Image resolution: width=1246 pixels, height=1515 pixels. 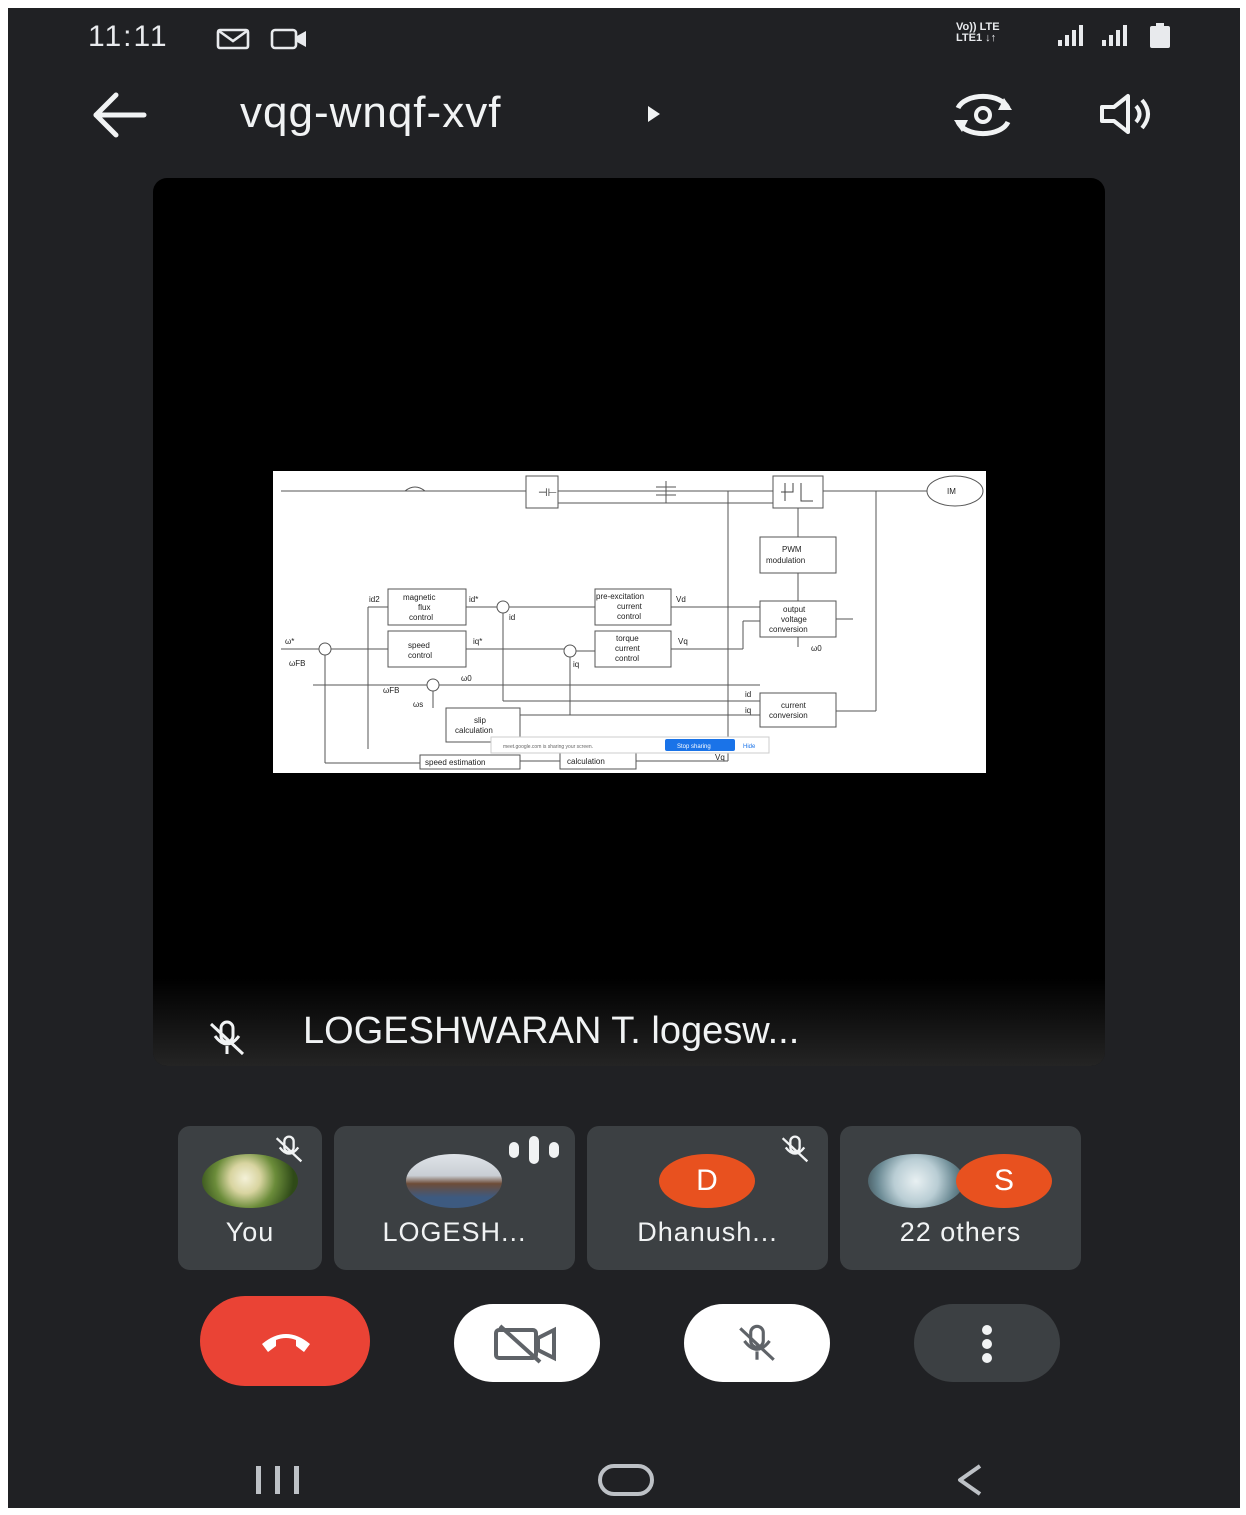 What do you see at coordinates (620, 596) in the screenshot?
I see `svg-text: pre-excitation` at bounding box center [620, 596].